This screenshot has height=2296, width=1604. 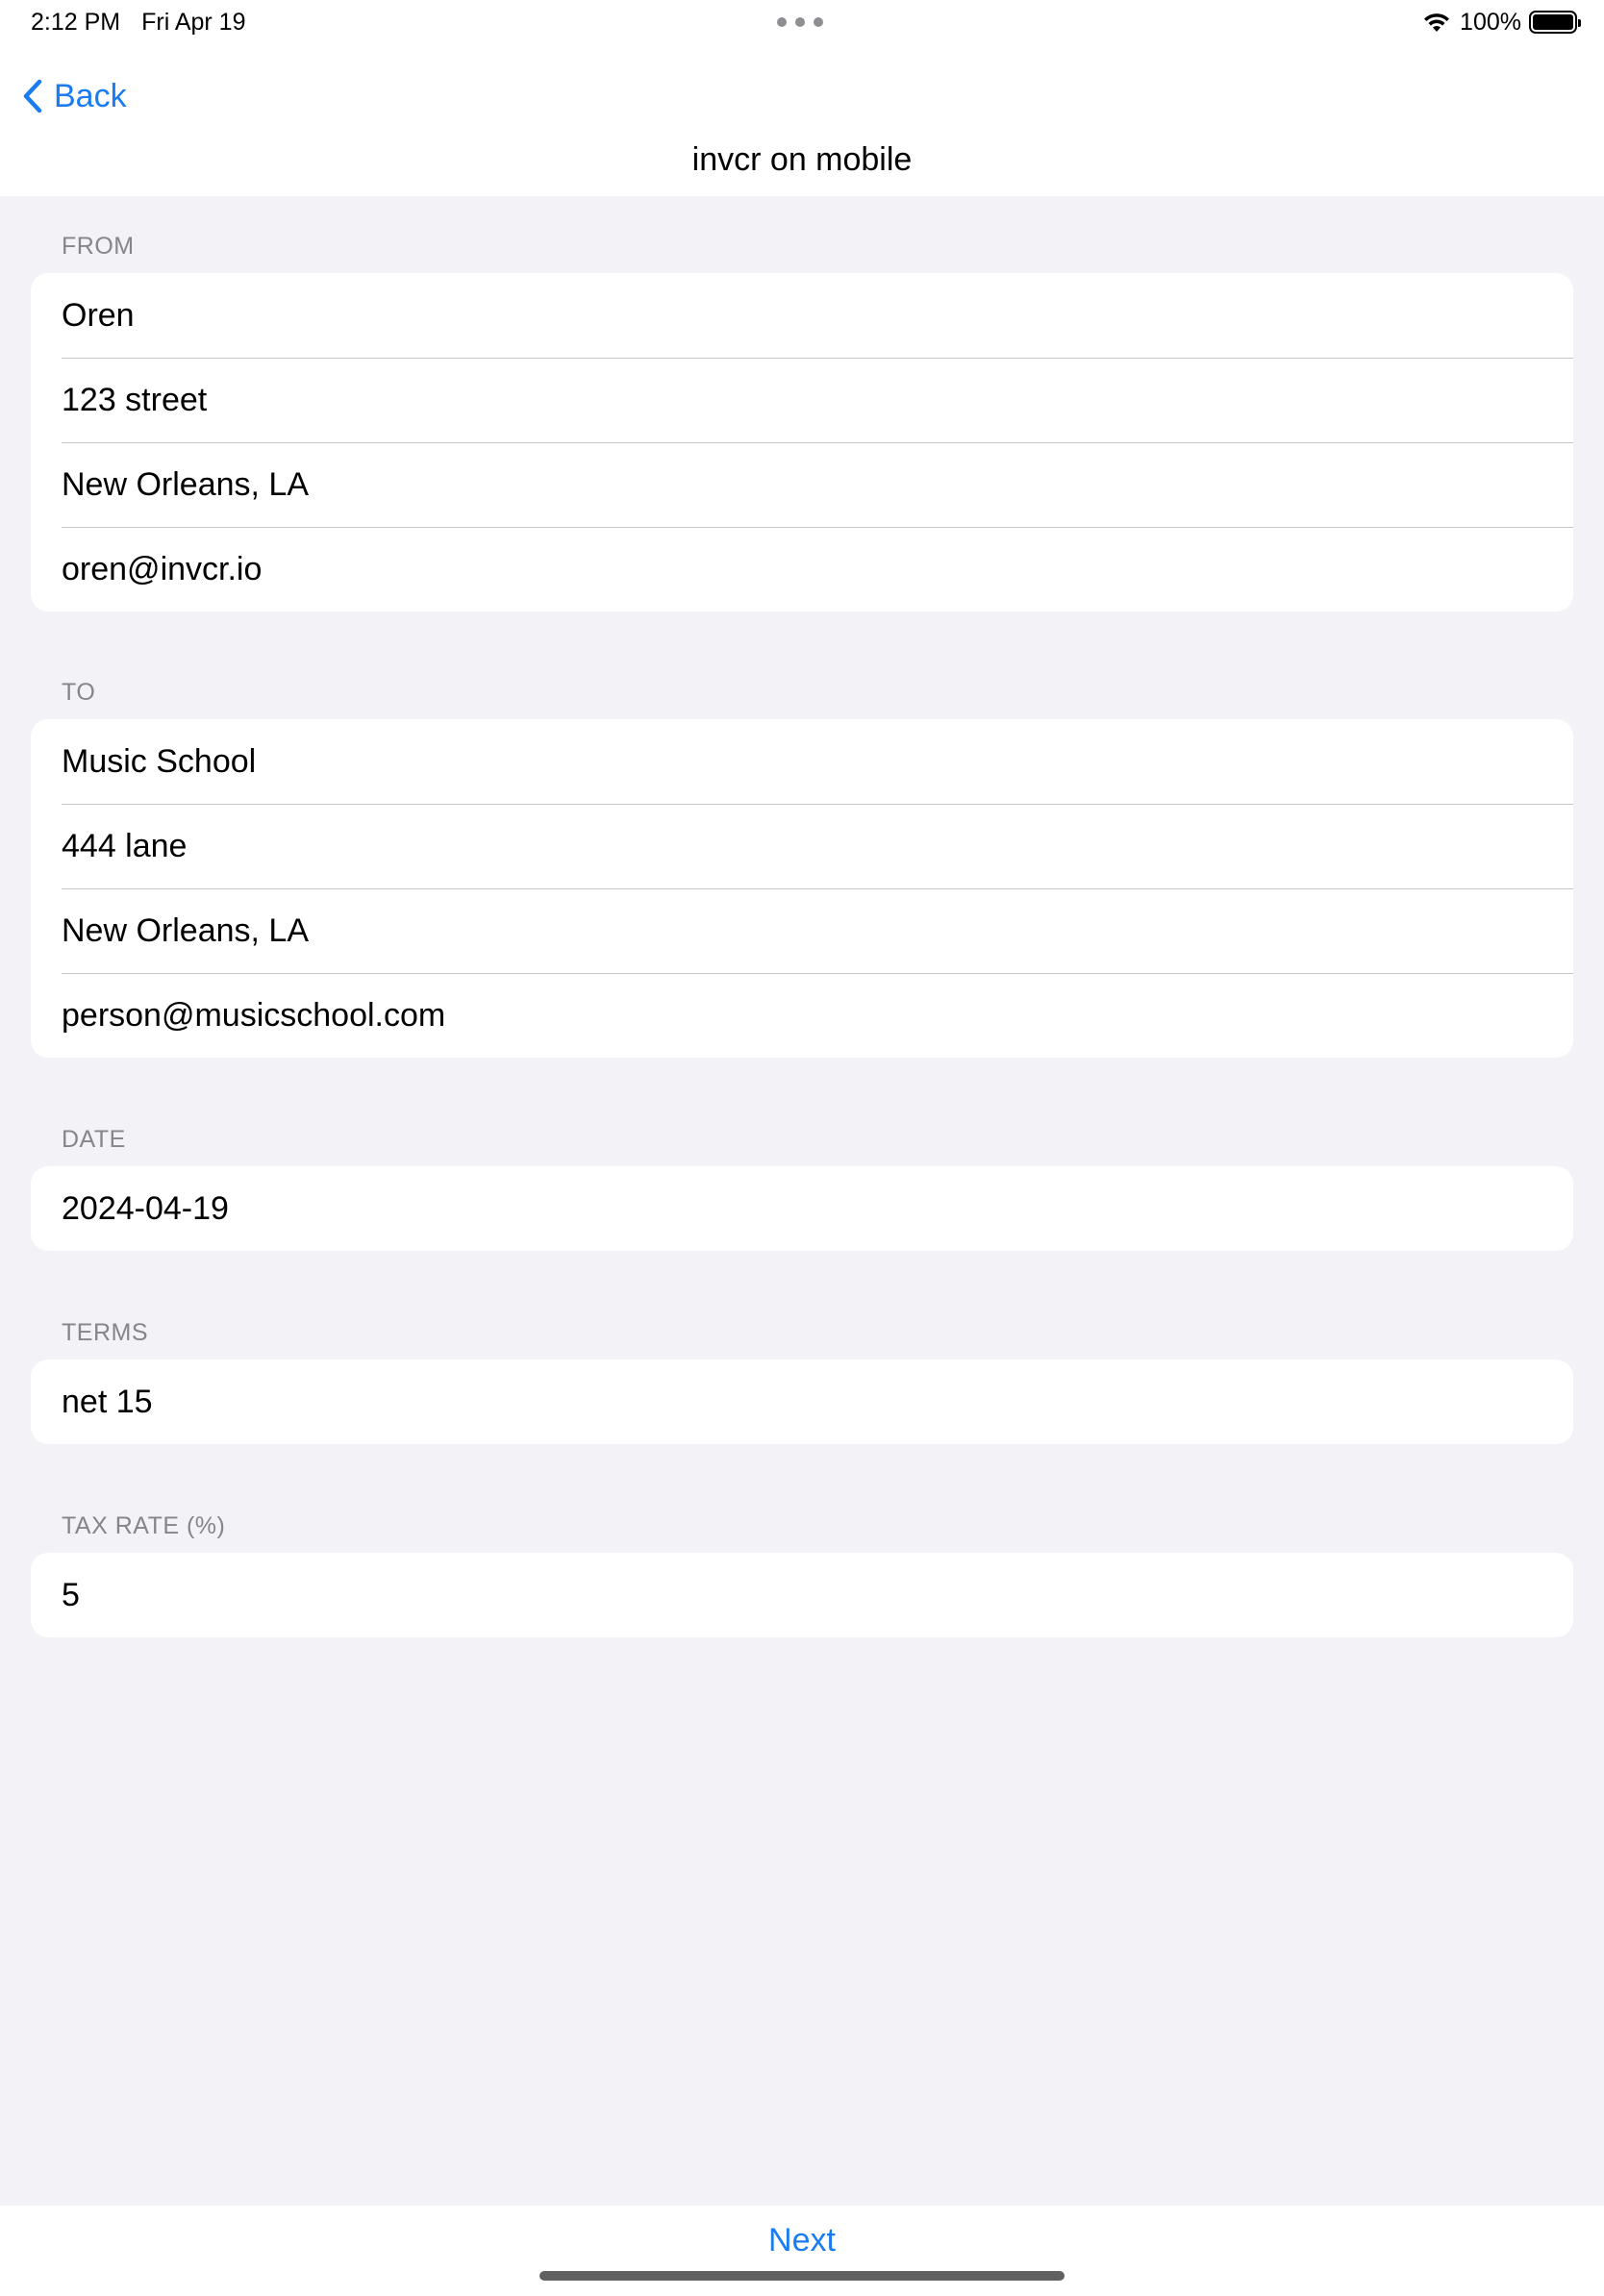 What do you see at coordinates (817, 1595) in the screenshot?
I see `tax-rate-field` at bounding box center [817, 1595].